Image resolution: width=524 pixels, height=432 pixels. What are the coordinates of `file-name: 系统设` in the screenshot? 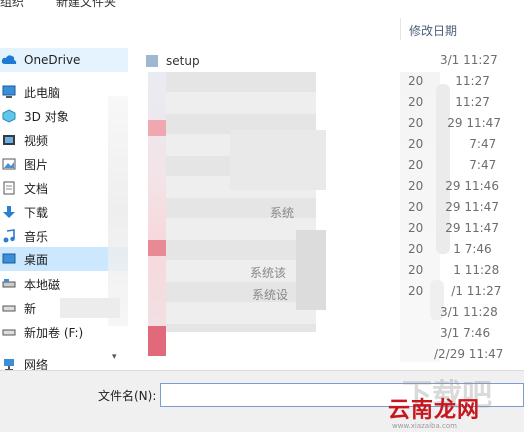 It's located at (270, 295).